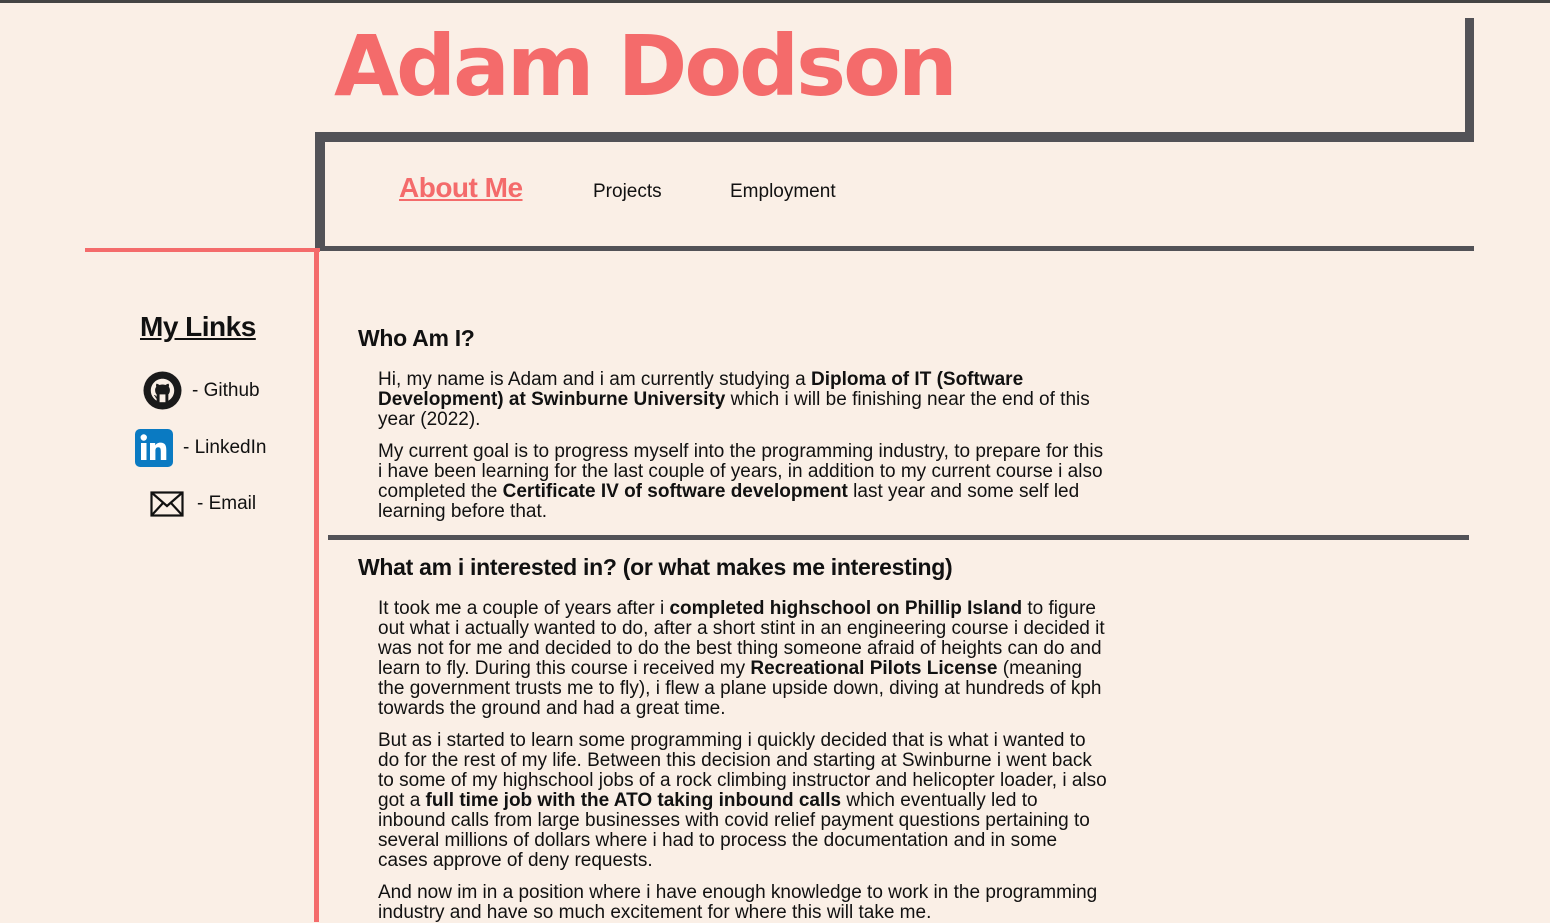 Image resolution: width=1550 pixels, height=923 pixels. What do you see at coordinates (167, 504) in the screenshot?
I see `email-icon` at bounding box center [167, 504].